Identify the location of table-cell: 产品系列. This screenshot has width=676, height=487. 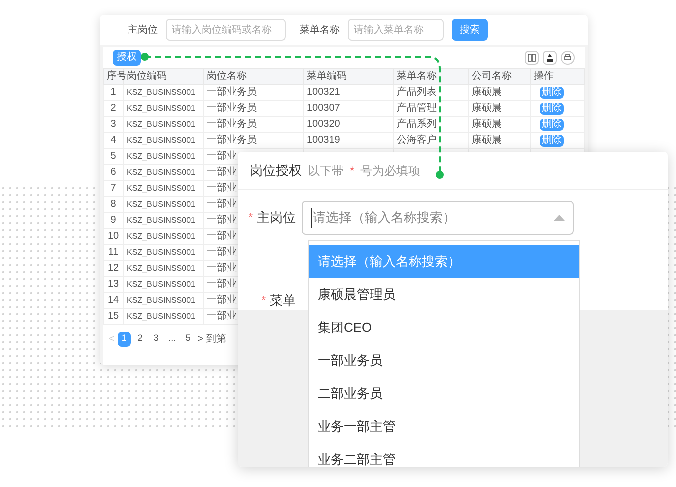
(417, 124).